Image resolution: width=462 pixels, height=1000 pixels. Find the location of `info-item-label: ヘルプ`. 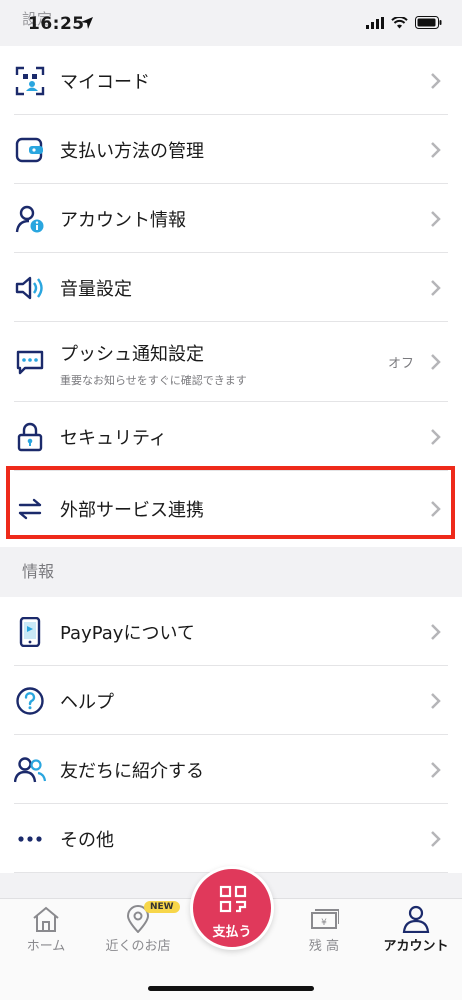

info-item-label: ヘルプ is located at coordinates (87, 702).